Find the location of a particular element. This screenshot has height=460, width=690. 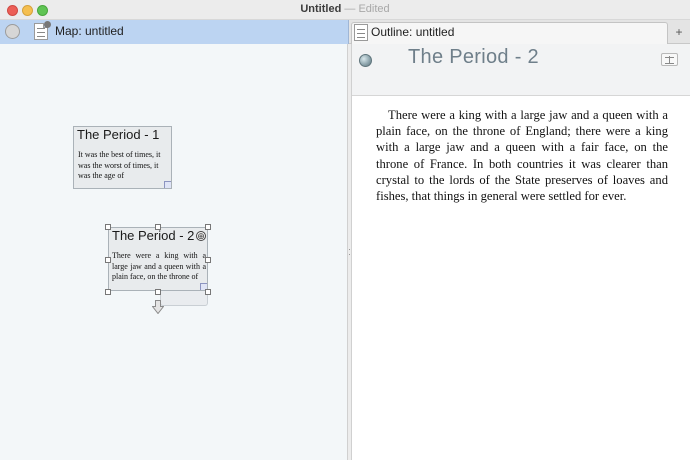

window-title: Untitled — Edited is located at coordinates (345, 9).